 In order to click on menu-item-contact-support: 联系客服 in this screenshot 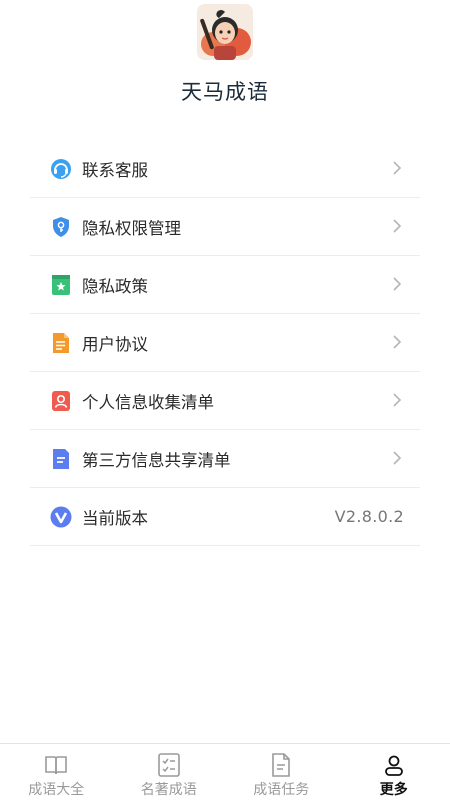, I will do `click(225, 169)`.